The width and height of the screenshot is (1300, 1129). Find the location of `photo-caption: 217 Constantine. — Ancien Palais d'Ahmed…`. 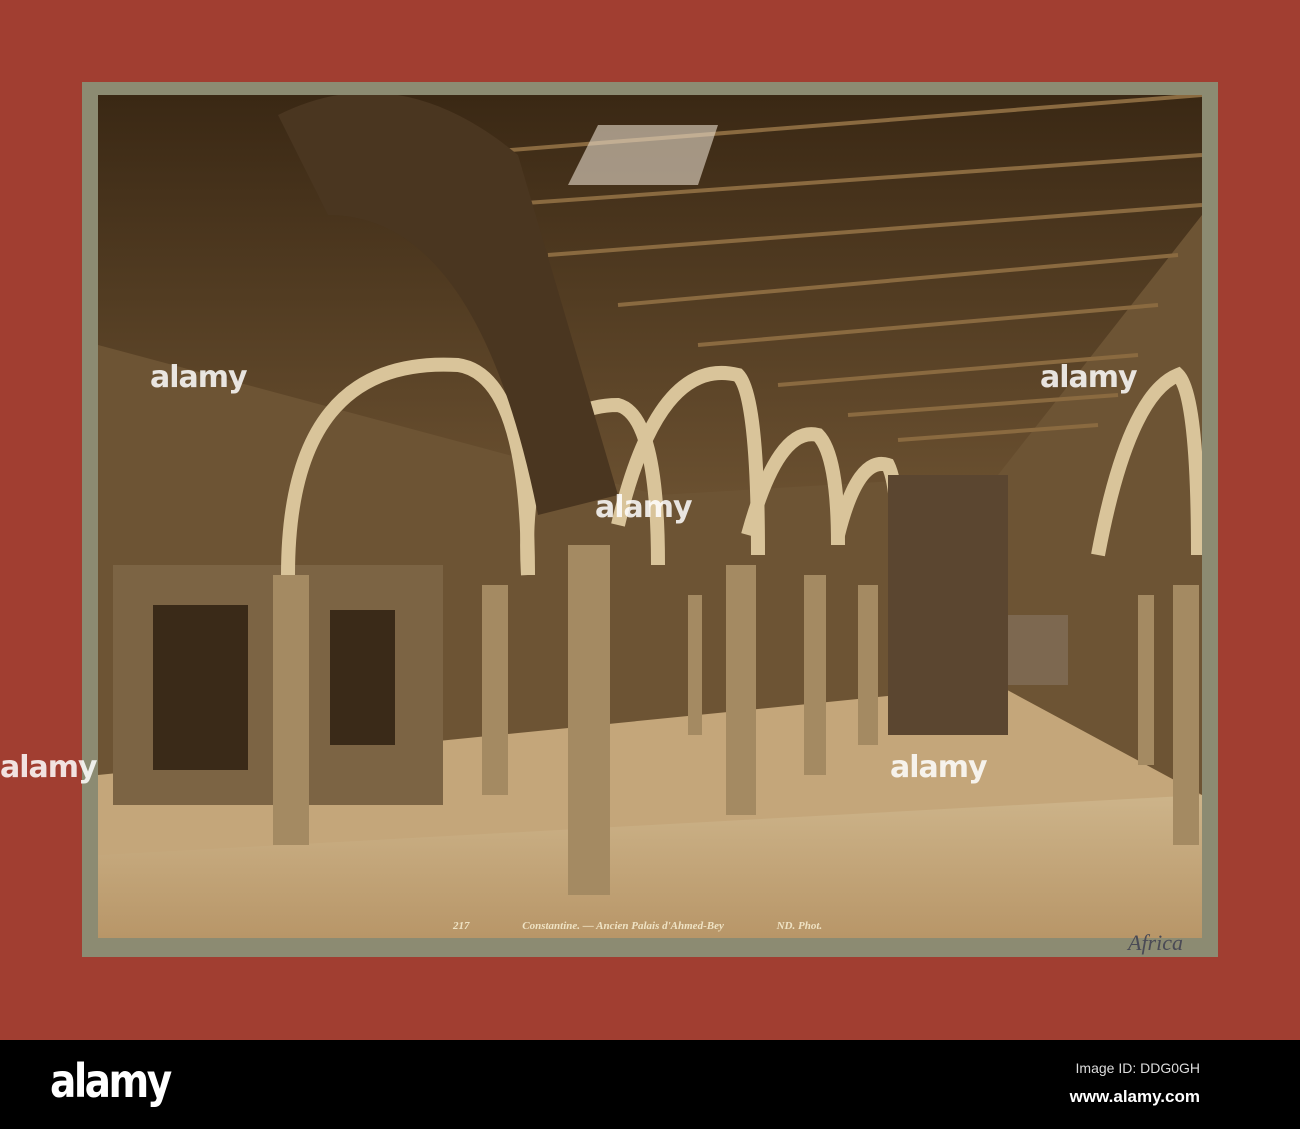

photo-caption: 217 Constantine. — Ancien Palais d'Ahmed… is located at coordinates (662, 926).